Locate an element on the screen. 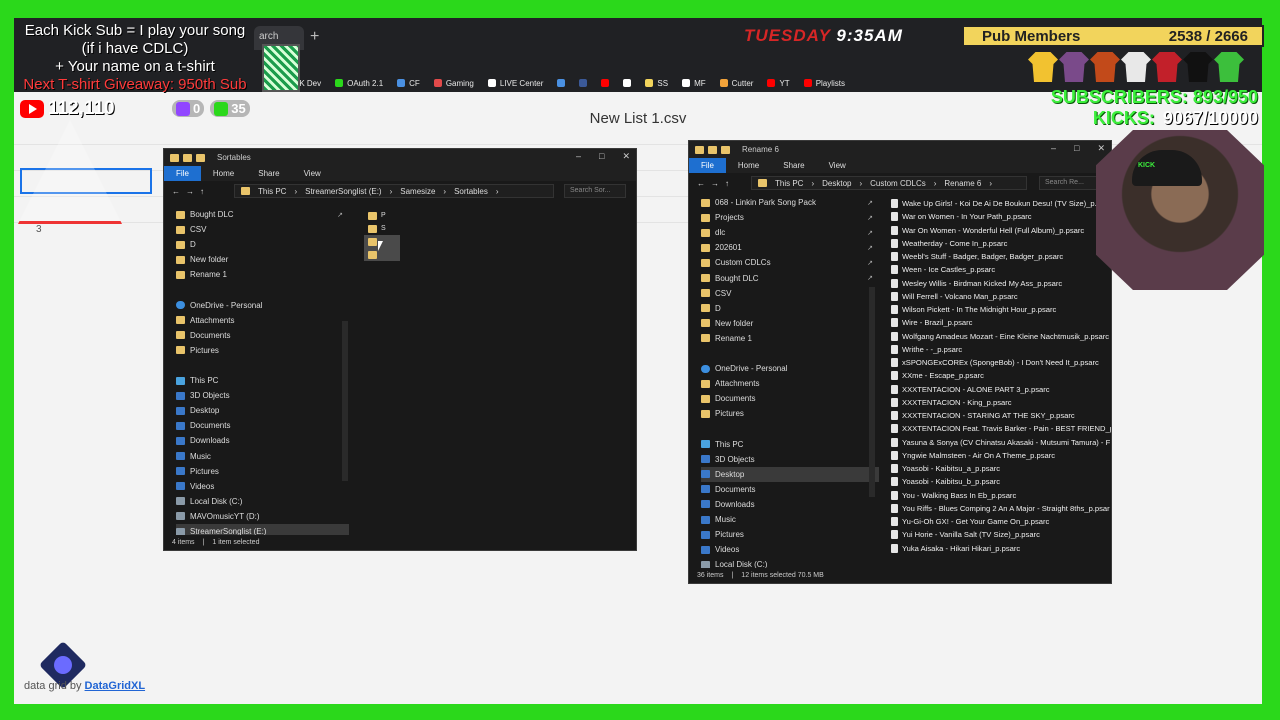  file-item: Yoasobi - Kaibitsu_a_p.psarc is located at coordinates (999, 468).